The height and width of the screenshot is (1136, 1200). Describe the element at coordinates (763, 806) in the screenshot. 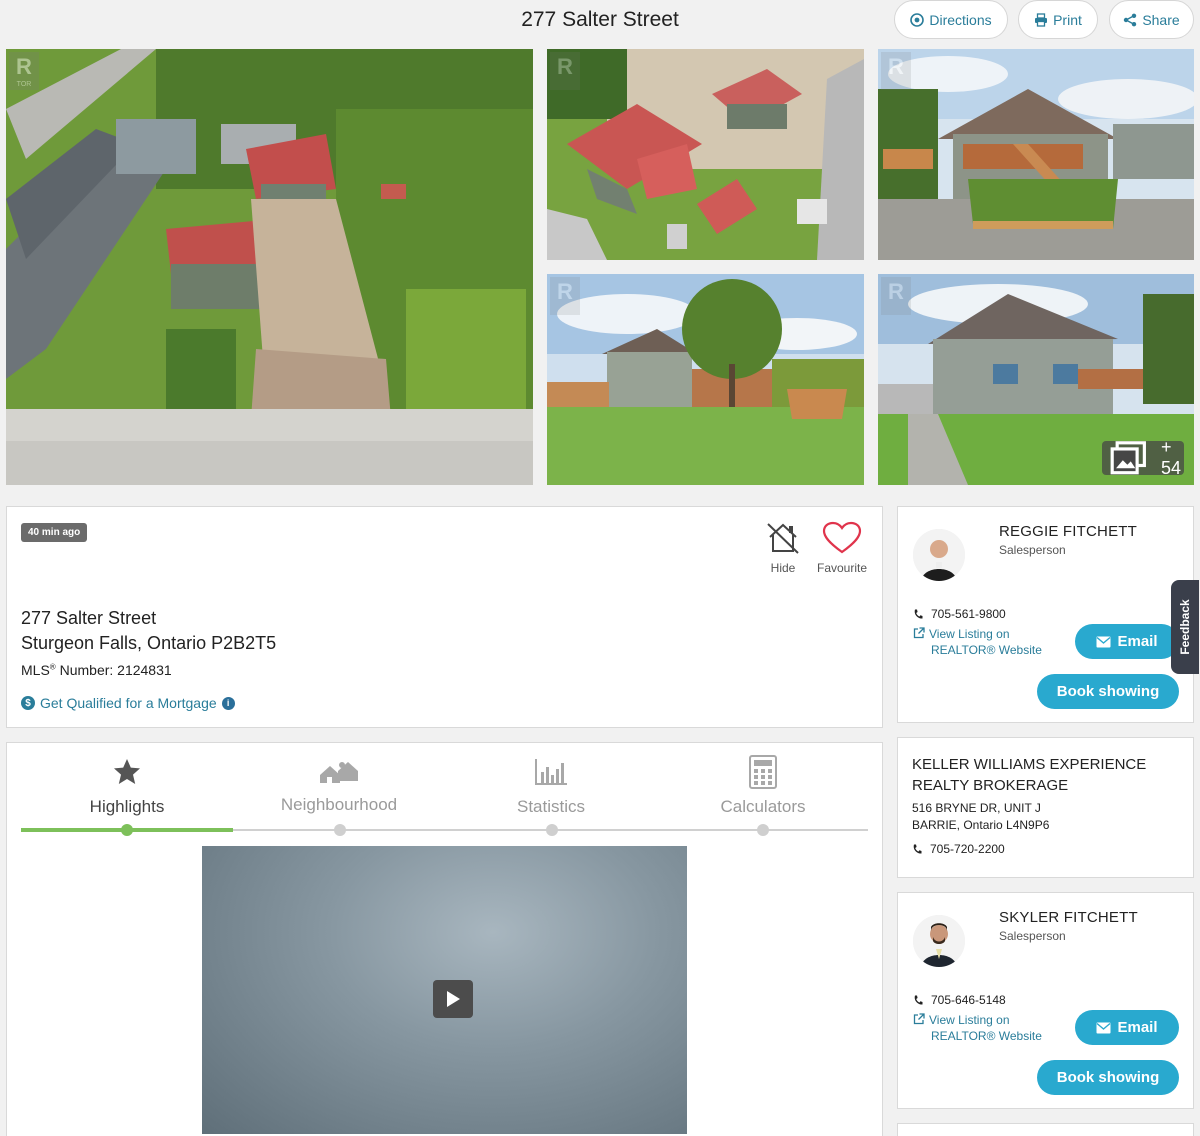

I see `tab-calculators-label: Calculators` at that location.